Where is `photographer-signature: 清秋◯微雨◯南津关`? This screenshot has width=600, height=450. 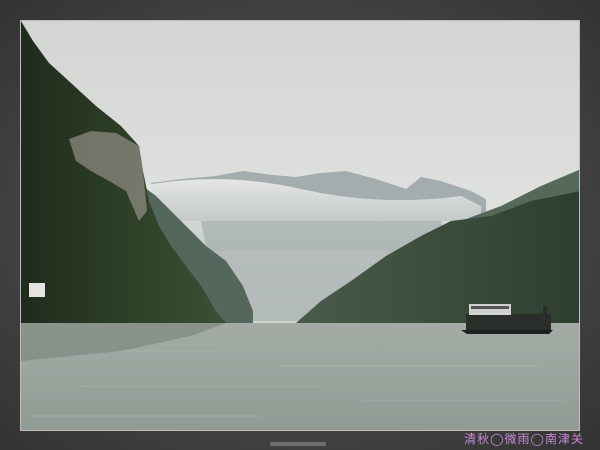
photographer-signature: 清秋◯微雨◯南津关 is located at coordinates (524, 439).